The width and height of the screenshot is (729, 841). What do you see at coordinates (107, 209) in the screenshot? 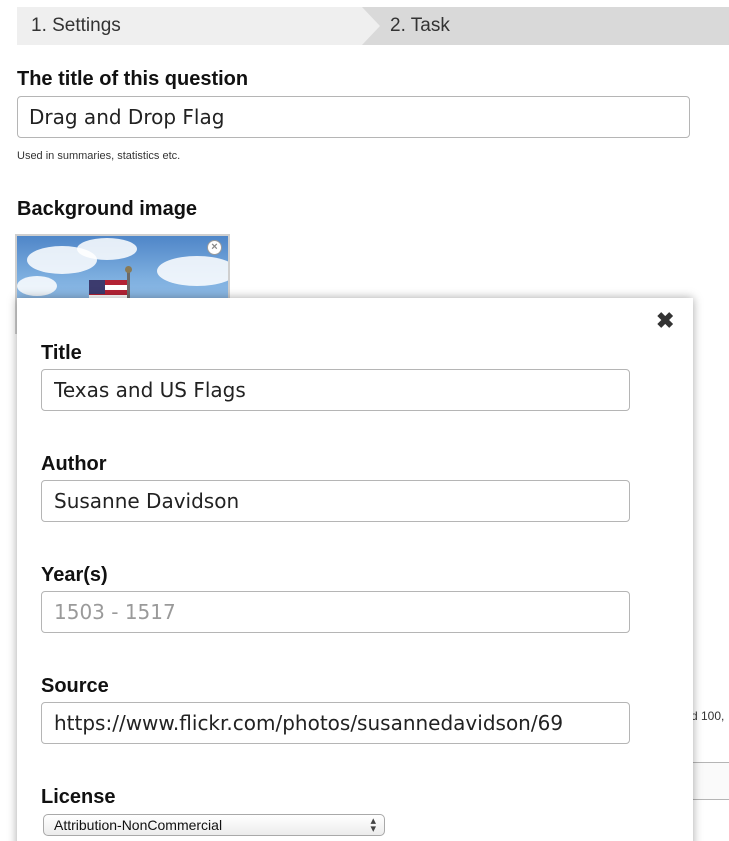
I see `background-image-label: Background image` at bounding box center [107, 209].